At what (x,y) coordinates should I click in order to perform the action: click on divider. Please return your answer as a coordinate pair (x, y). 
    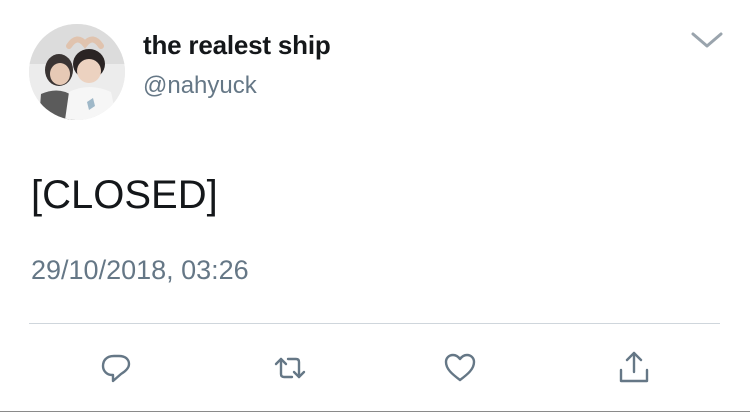
    Looking at the image, I should click on (374, 323).